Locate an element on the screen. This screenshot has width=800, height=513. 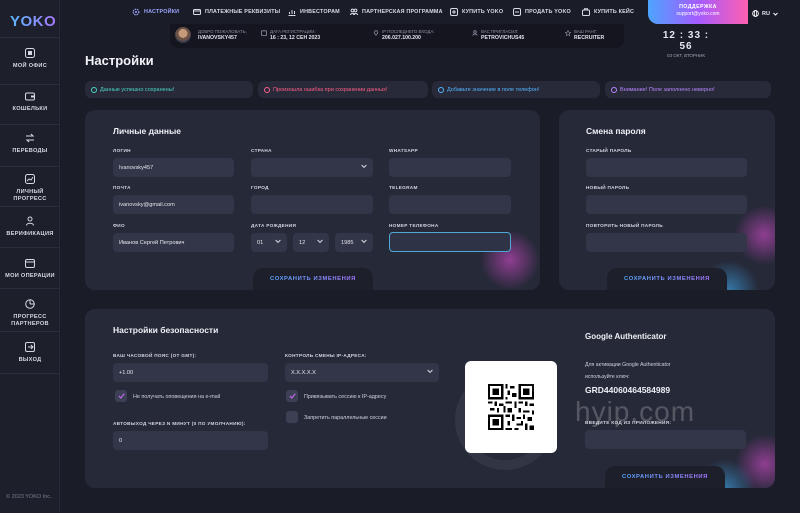
clock-time: 12 : 33 : 56 is located at coordinates (686, 41).